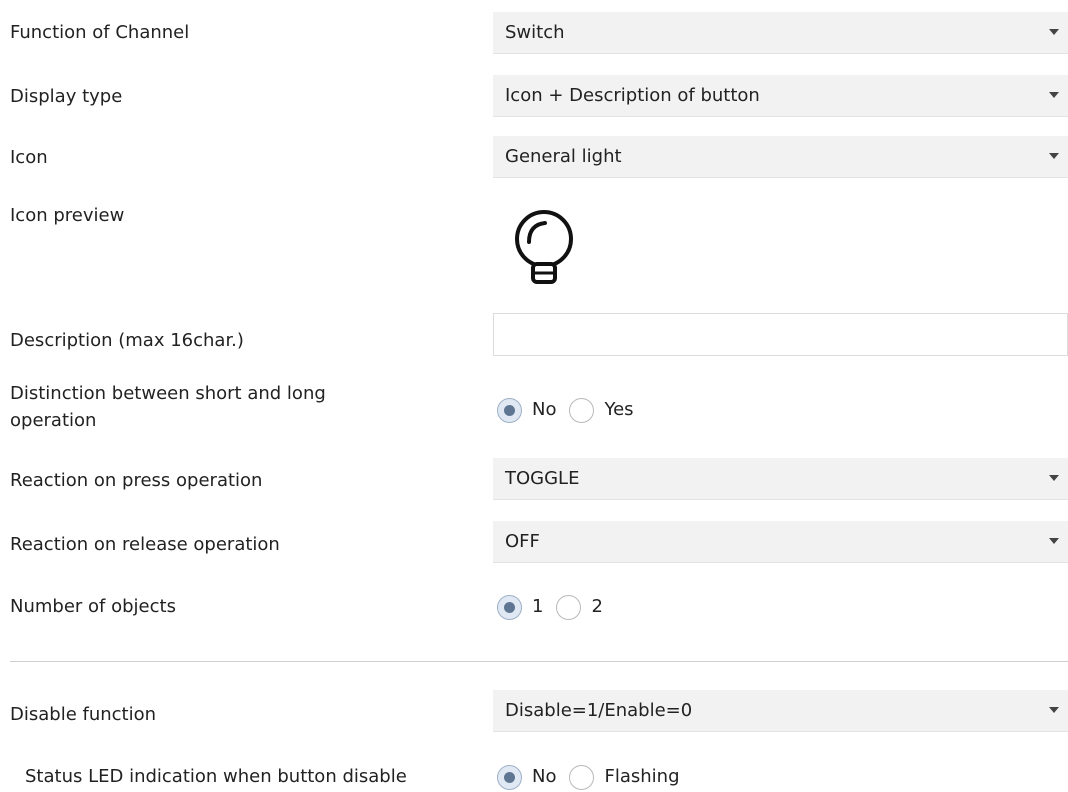 The height and width of the screenshot is (792, 1068). I want to click on display-type-value: Icon + Description of button, so click(632, 95).